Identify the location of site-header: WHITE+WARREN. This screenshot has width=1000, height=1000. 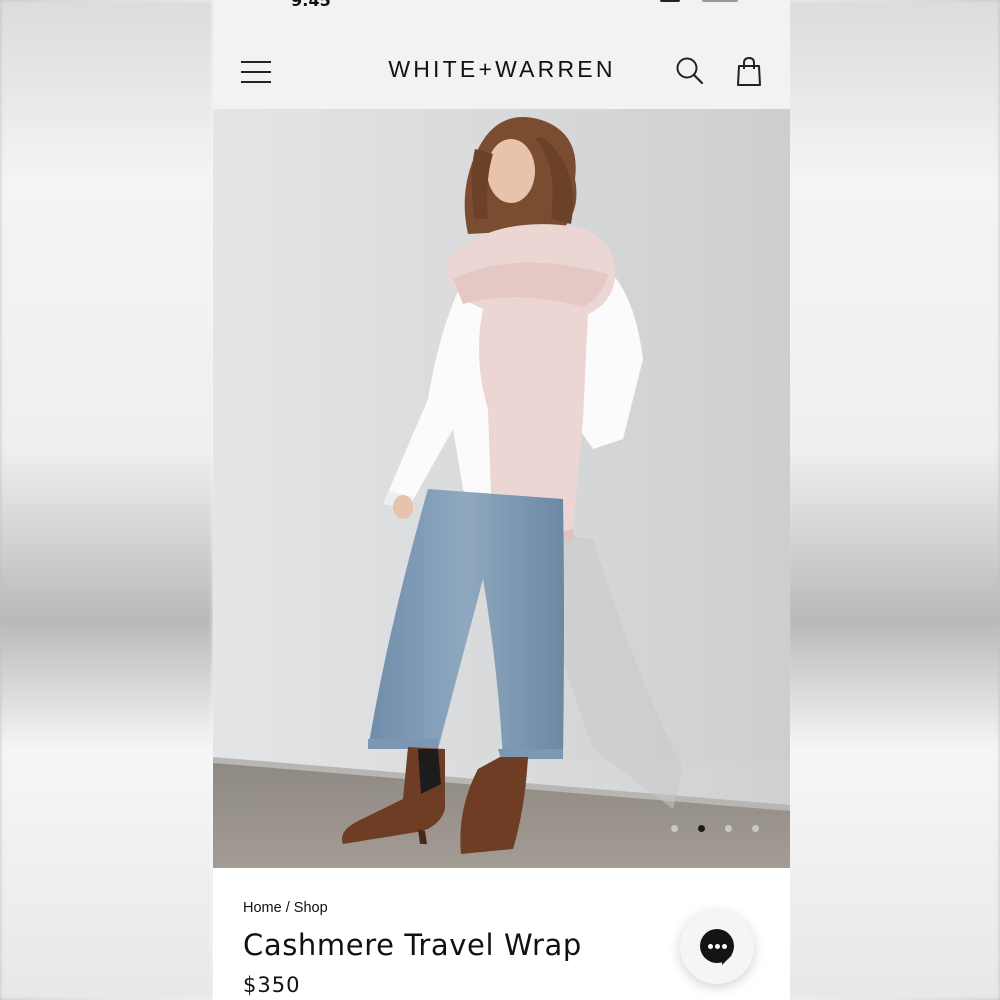
(501, 59).